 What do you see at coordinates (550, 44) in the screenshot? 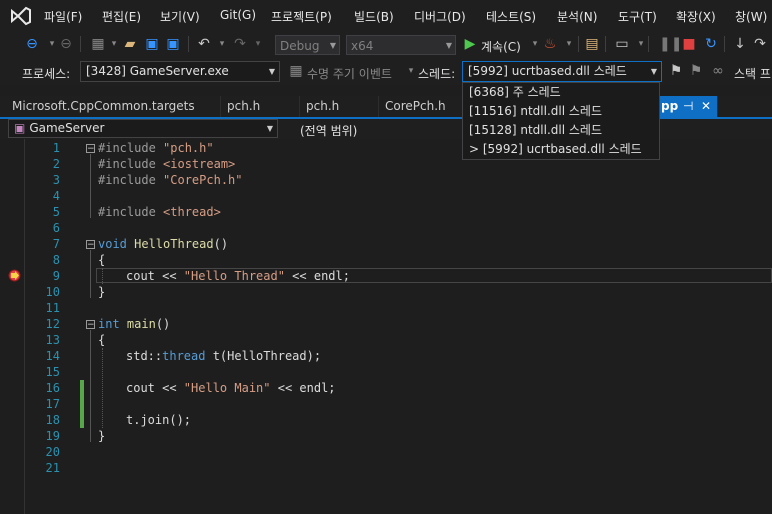
I see `hot-reload-icon: ♨` at bounding box center [550, 44].